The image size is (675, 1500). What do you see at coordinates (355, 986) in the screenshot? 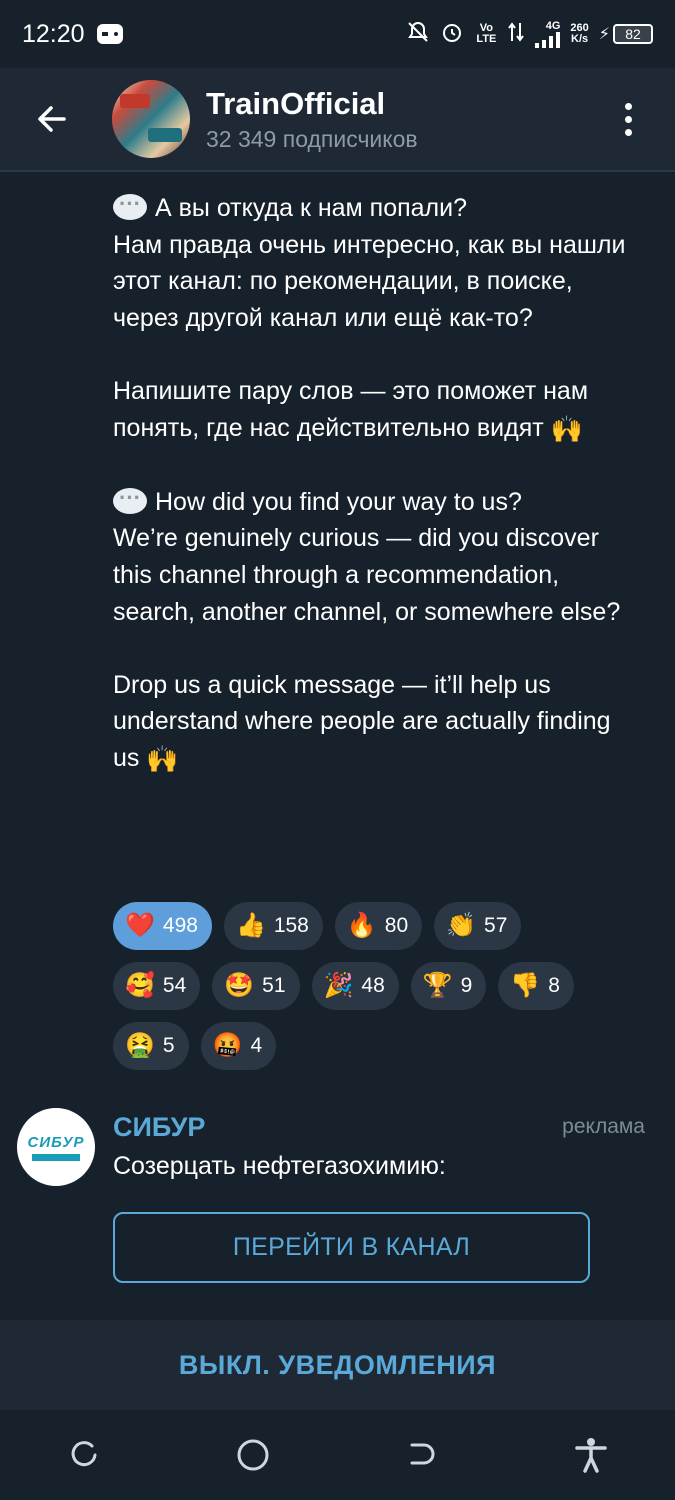
I see `reaction-party: 🎉 48` at bounding box center [355, 986].